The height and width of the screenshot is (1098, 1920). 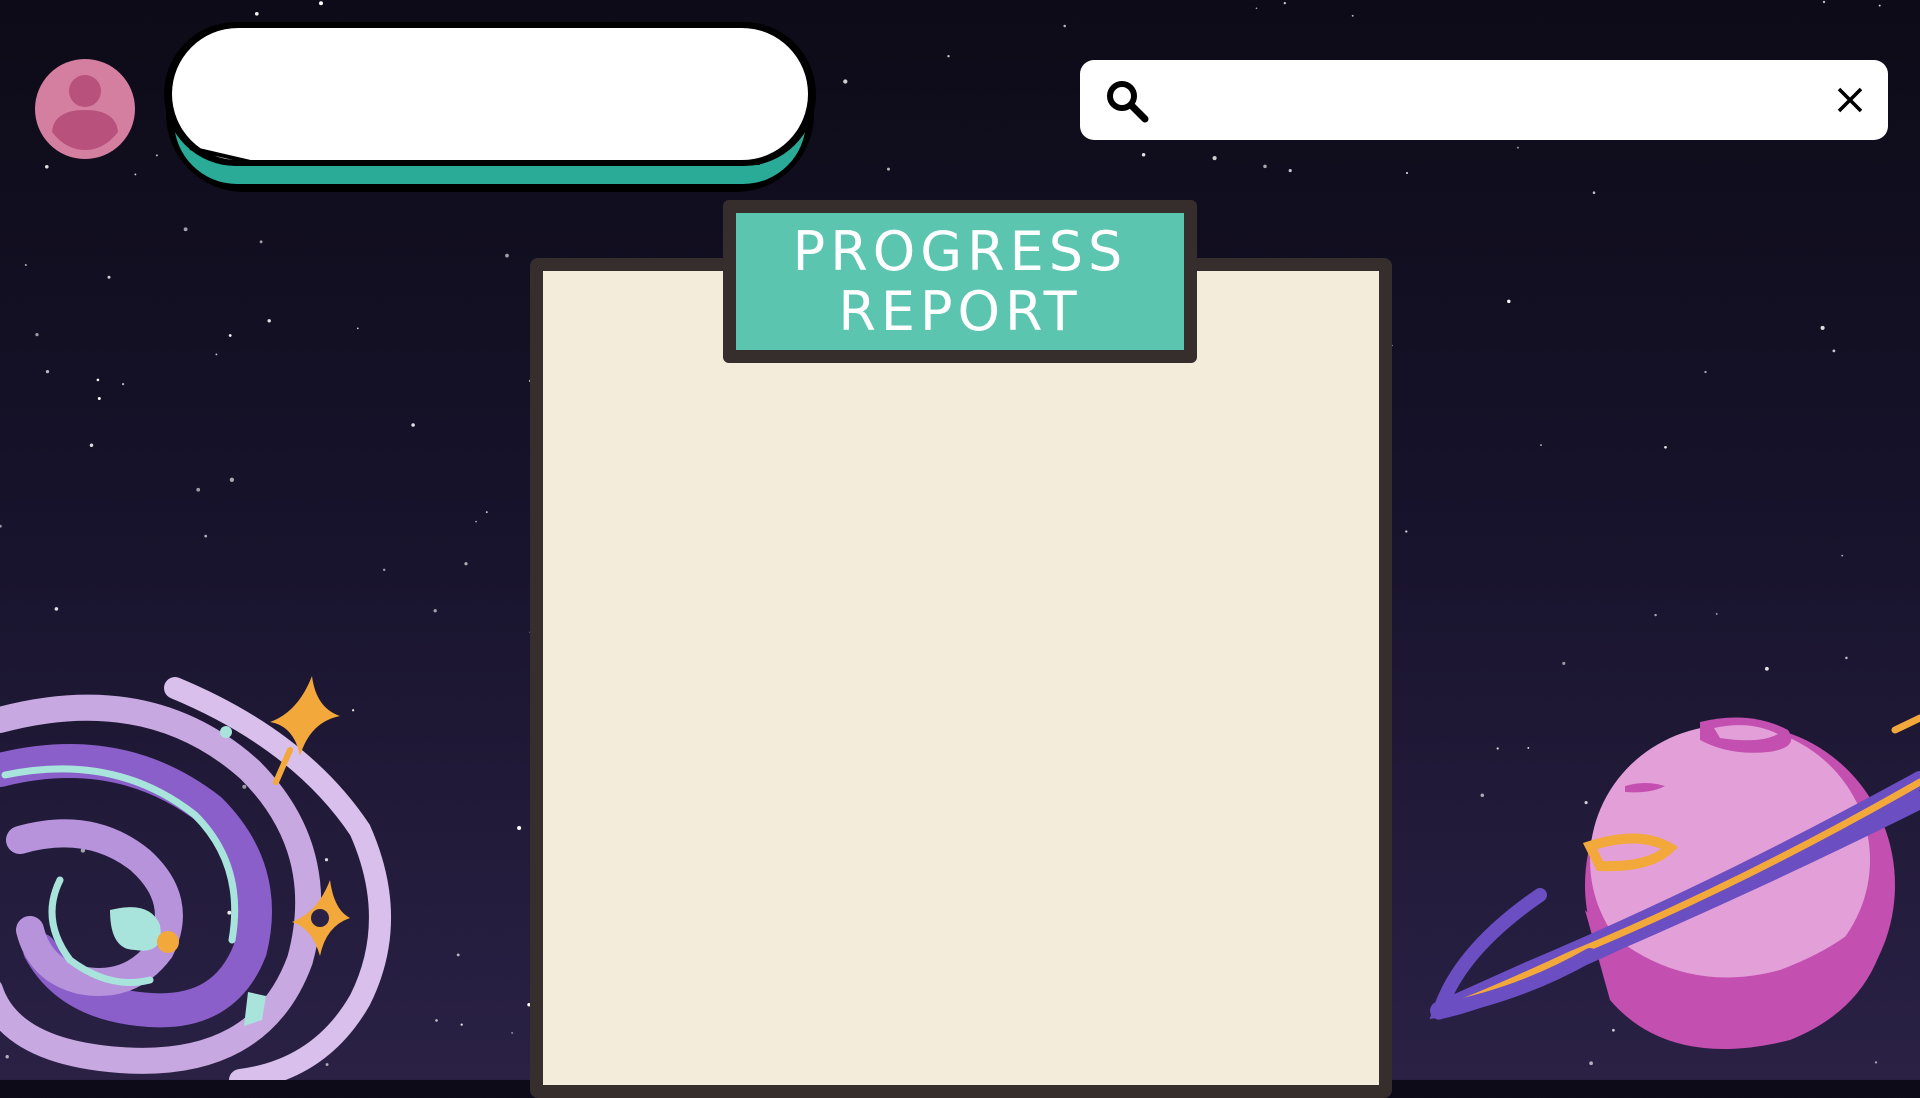 What do you see at coordinates (1127, 101) in the screenshot?
I see `search-icon` at bounding box center [1127, 101].